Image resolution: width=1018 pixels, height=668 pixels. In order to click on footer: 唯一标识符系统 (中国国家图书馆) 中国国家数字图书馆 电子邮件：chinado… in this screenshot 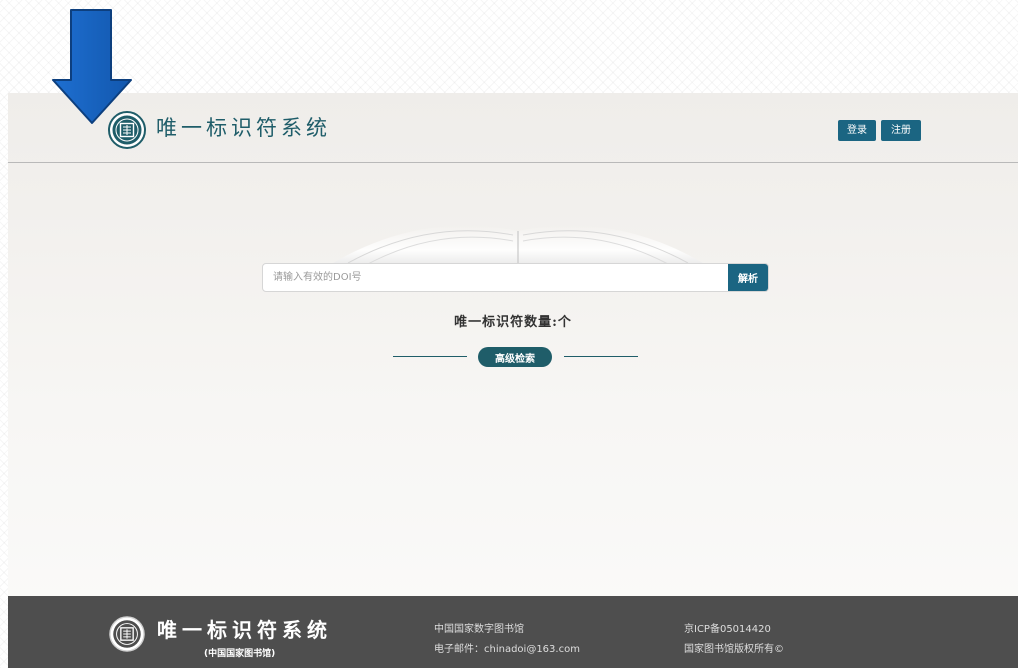, I will do `click(513, 632)`.